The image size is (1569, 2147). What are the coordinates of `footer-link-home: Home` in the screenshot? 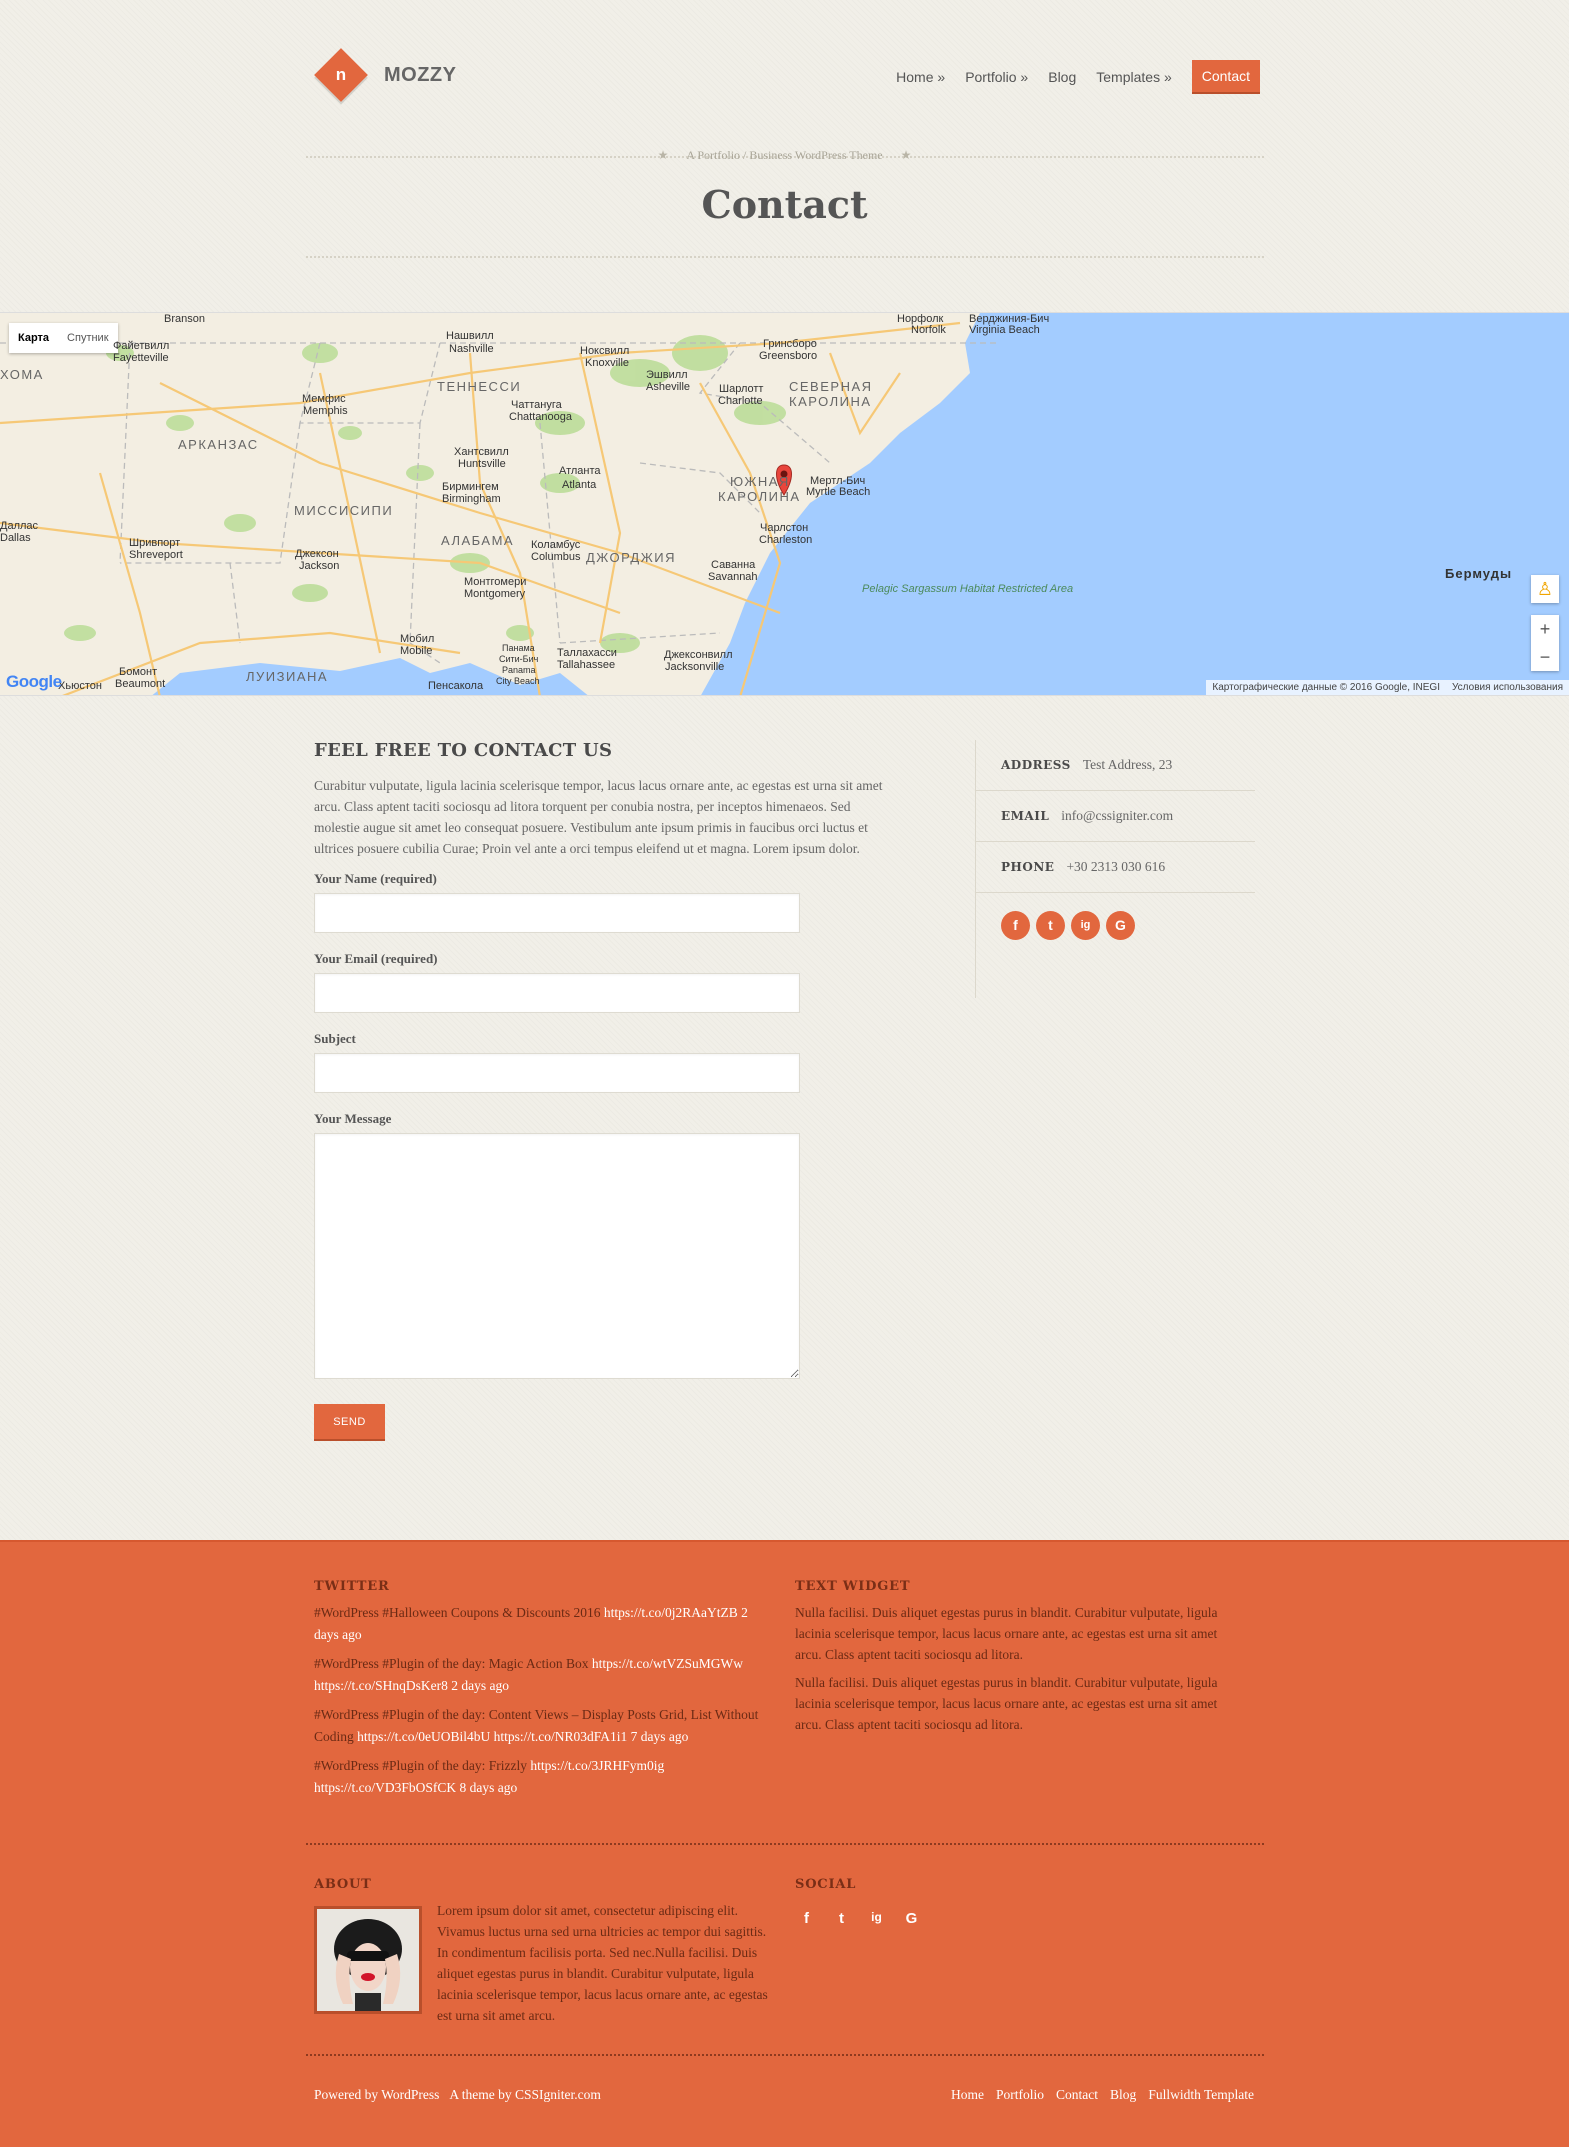 It's located at (967, 2095).